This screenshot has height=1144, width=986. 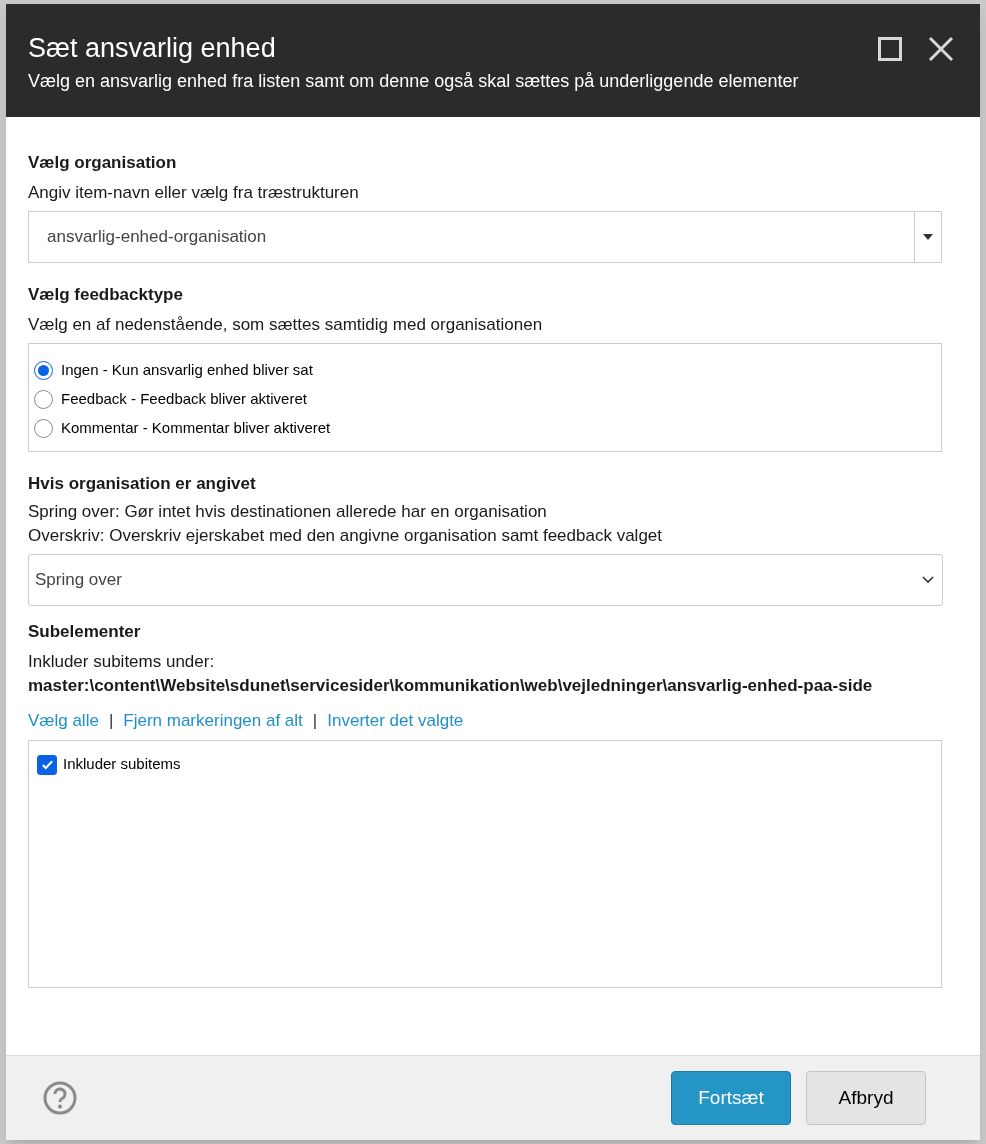 What do you see at coordinates (85, 632) in the screenshot?
I see `section-heading: Subelementer` at bounding box center [85, 632].